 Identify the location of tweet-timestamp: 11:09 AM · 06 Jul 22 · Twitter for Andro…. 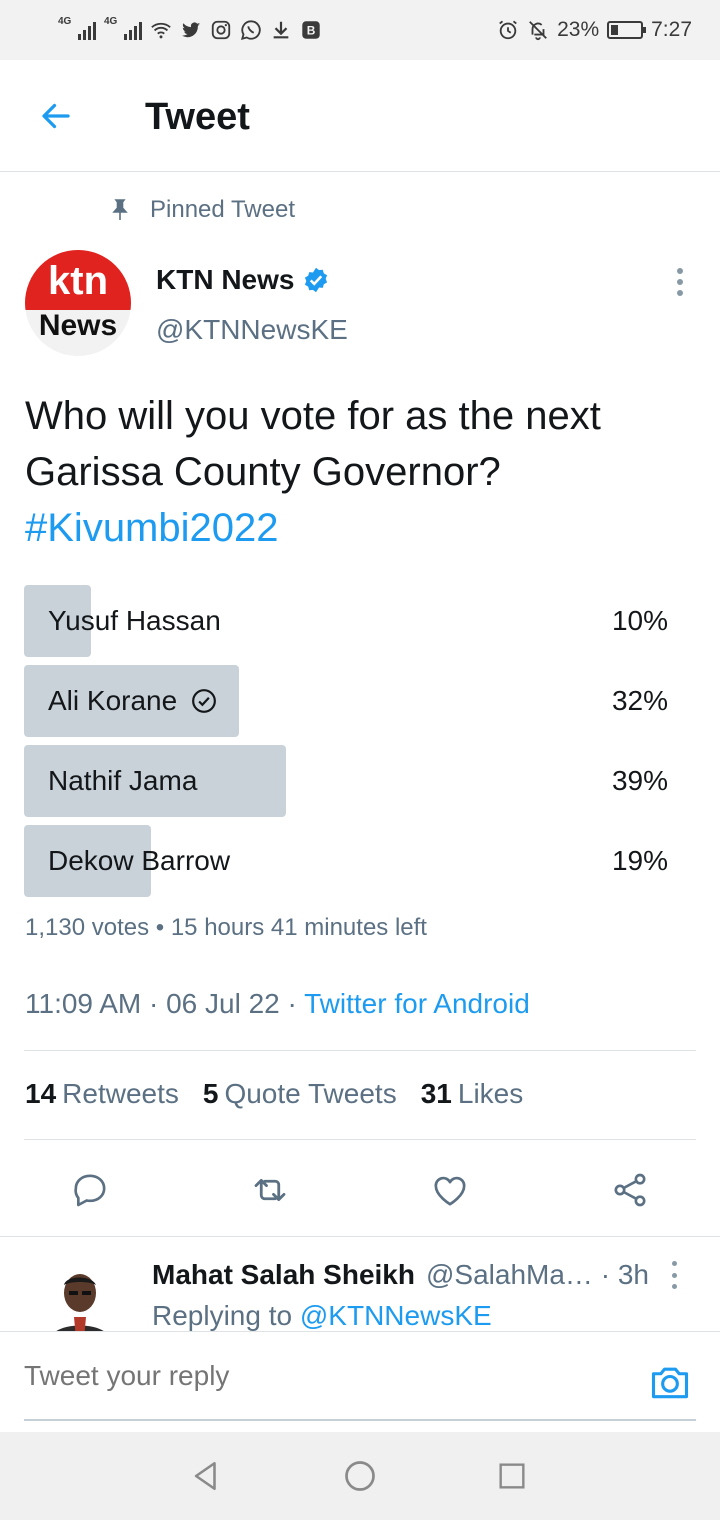
(277, 1004).